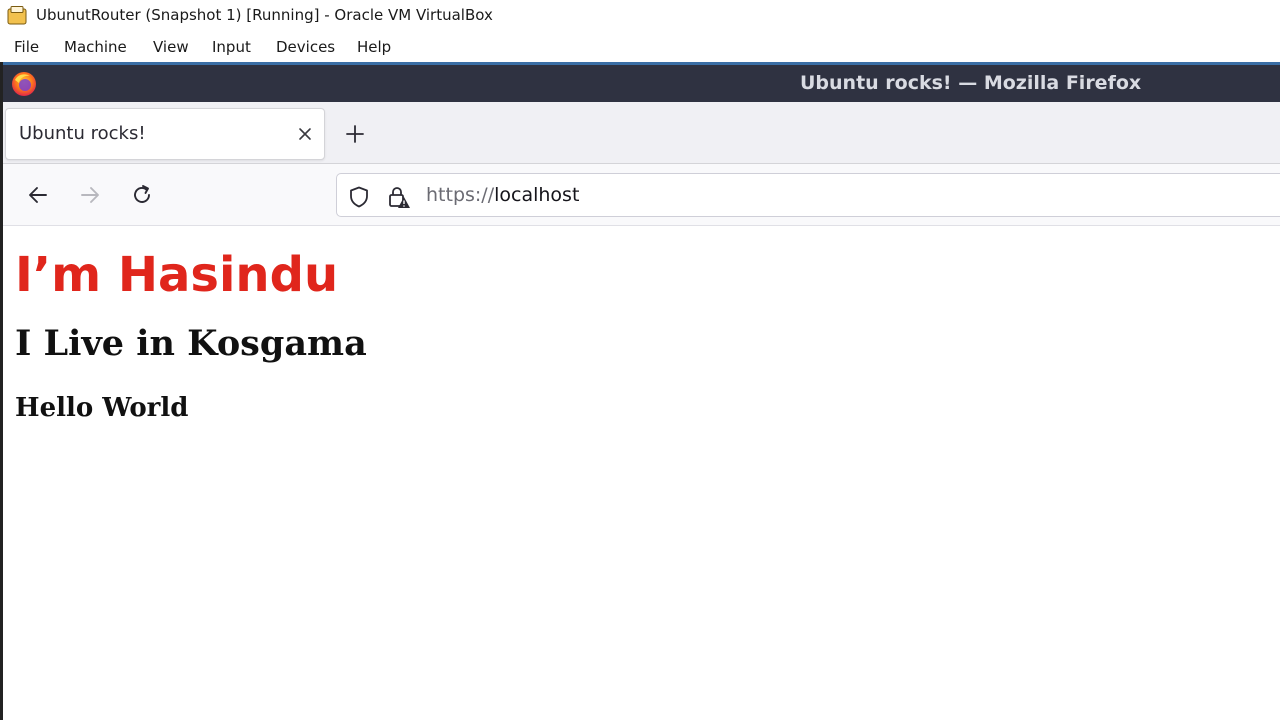  I want to click on page-heading-location: I Live in Kosgama, so click(191, 343).